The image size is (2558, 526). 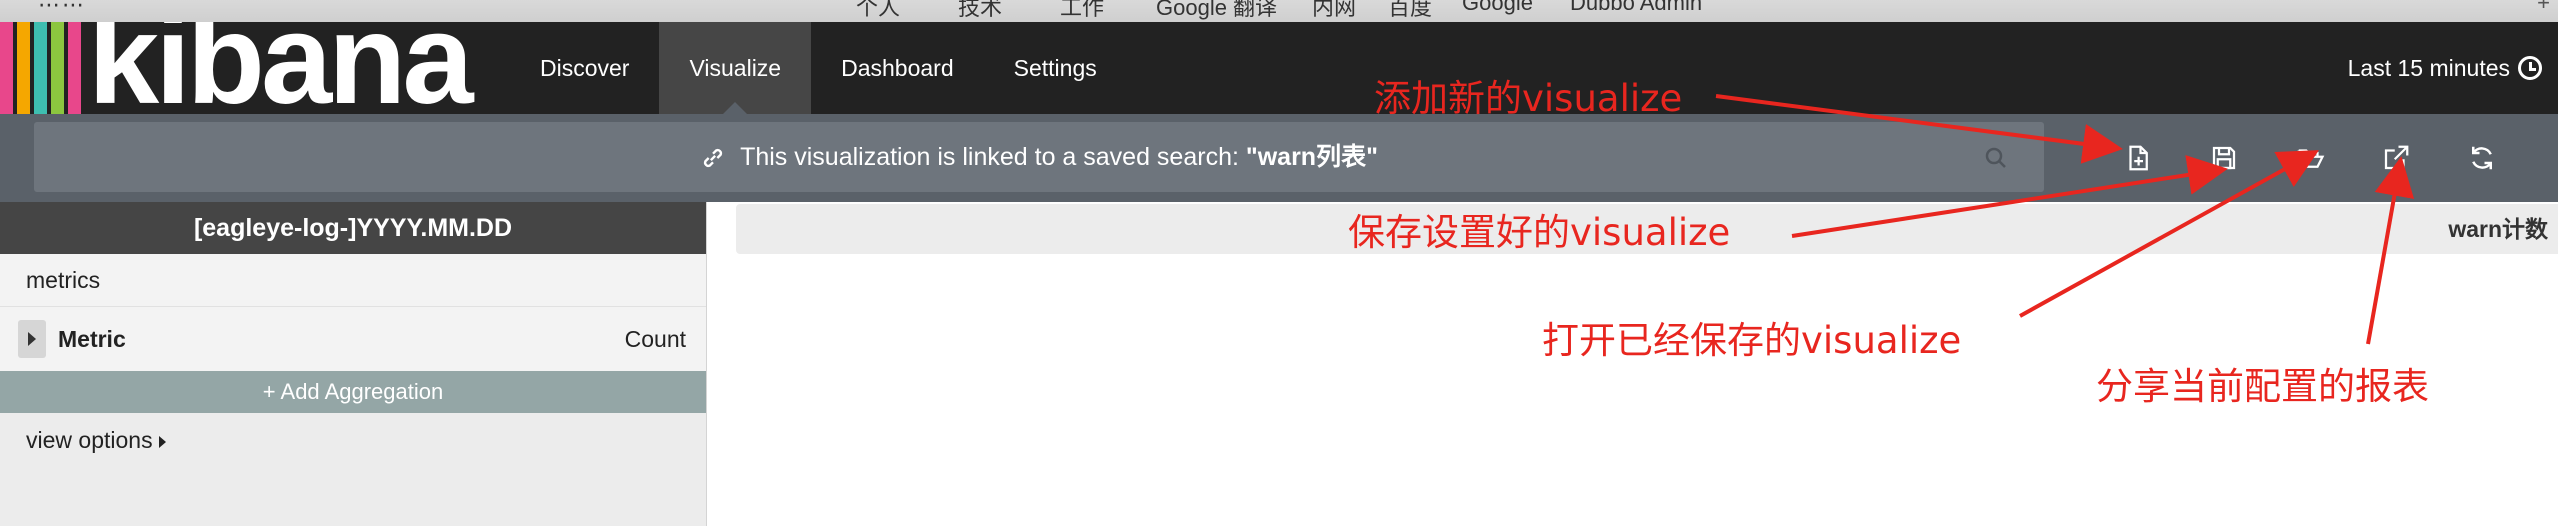 I want to click on refresh-button, so click(x=2482, y=158).